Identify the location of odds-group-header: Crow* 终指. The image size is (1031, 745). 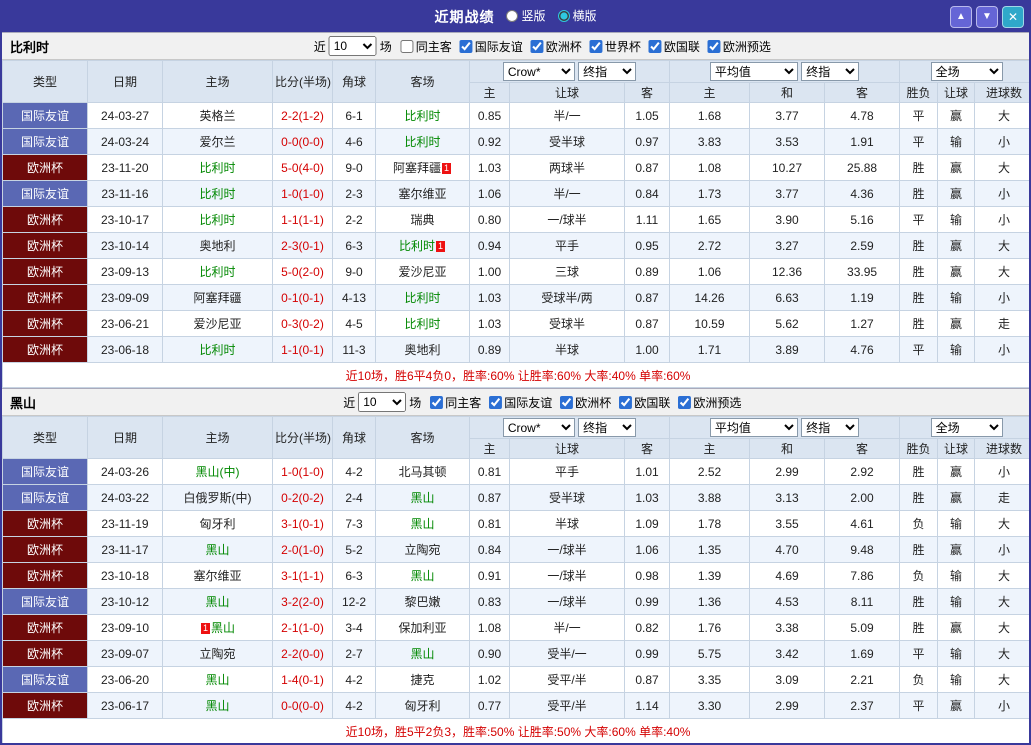
(569, 71).